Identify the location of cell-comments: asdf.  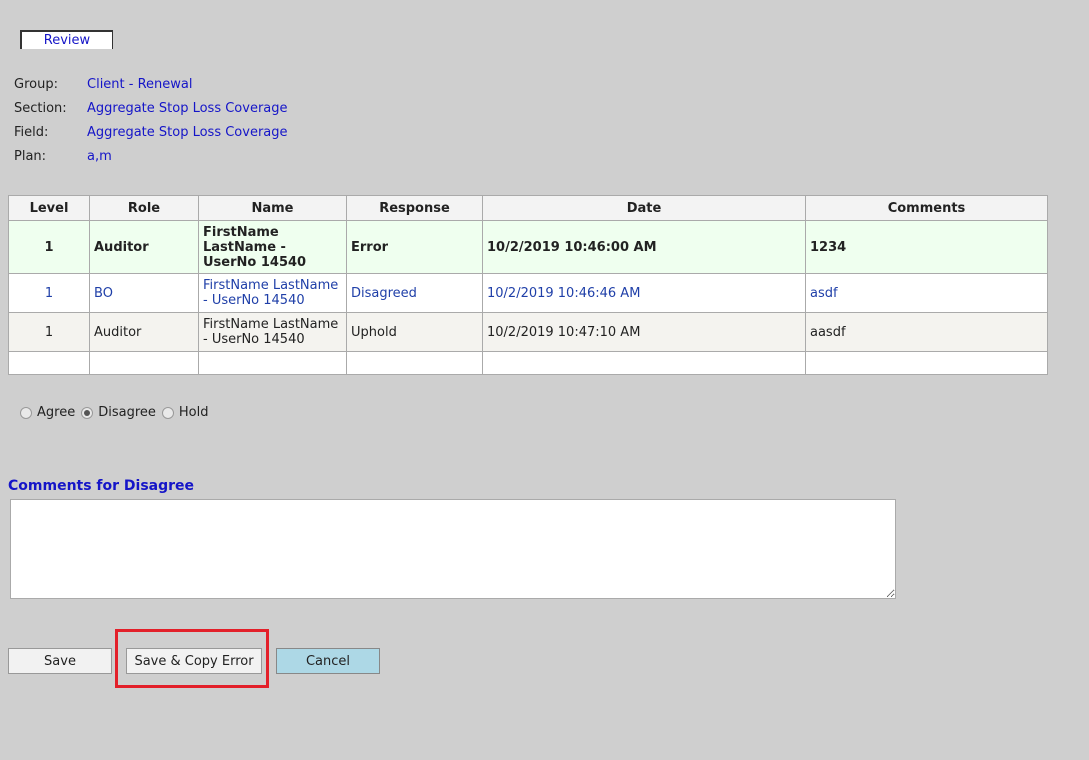
(926, 293).